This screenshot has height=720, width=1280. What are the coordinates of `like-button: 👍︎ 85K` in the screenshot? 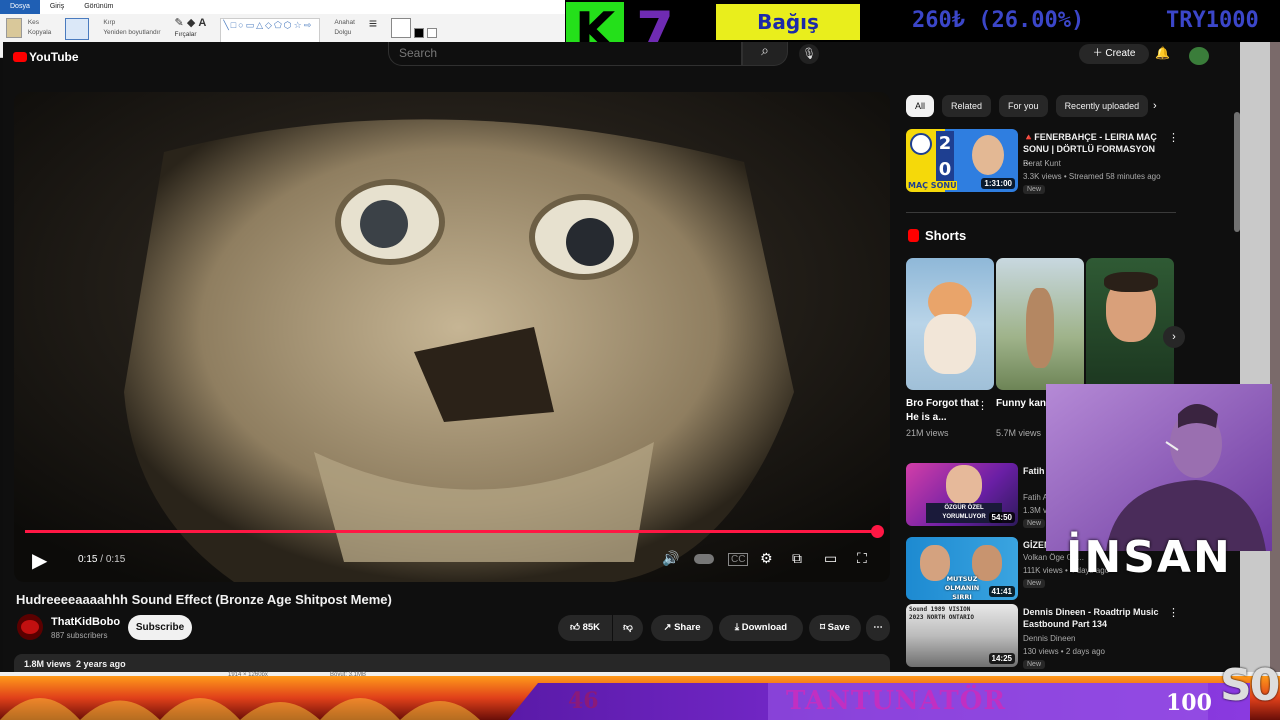 It's located at (585, 628).